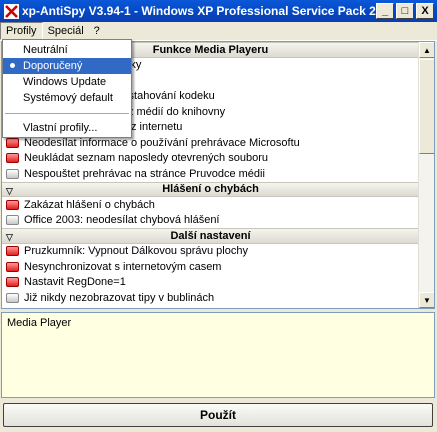 The width and height of the screenshot is (437, 432). I want to click on vertical-scrollbar: ▲ ▼, so click(426, 175).